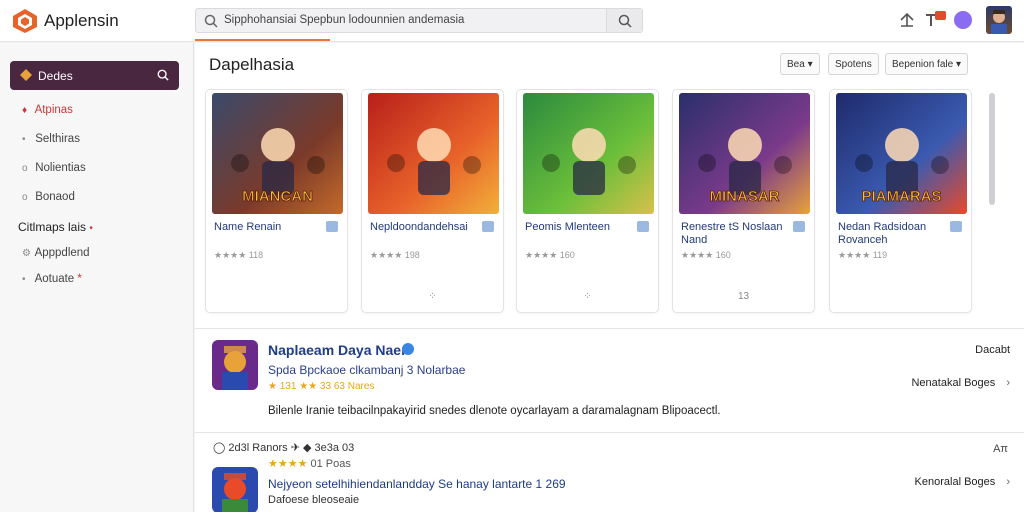  I want to click on featured-rating: ★ 131 ★★ 33 63 Nares, so click(321, 386).